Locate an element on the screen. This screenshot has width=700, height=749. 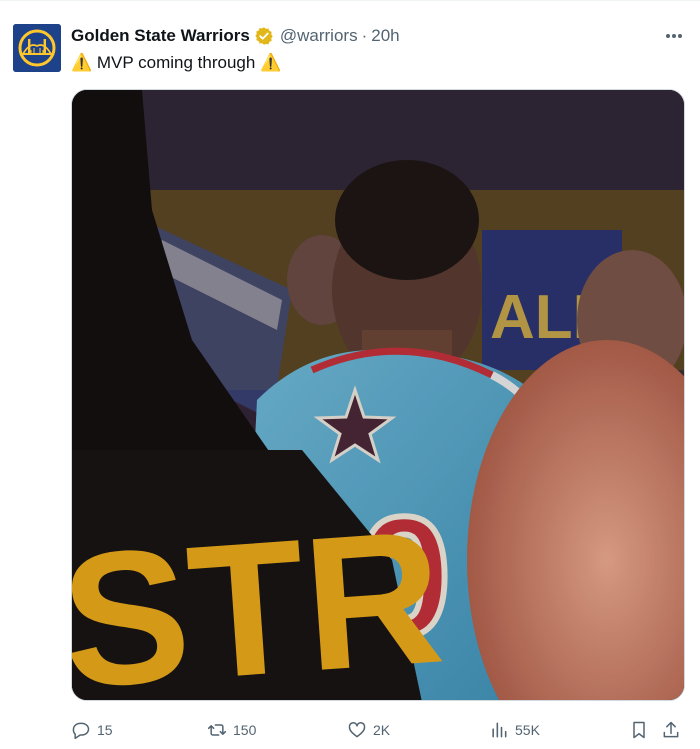
retweet-icon is located at coordinates (217, 730).